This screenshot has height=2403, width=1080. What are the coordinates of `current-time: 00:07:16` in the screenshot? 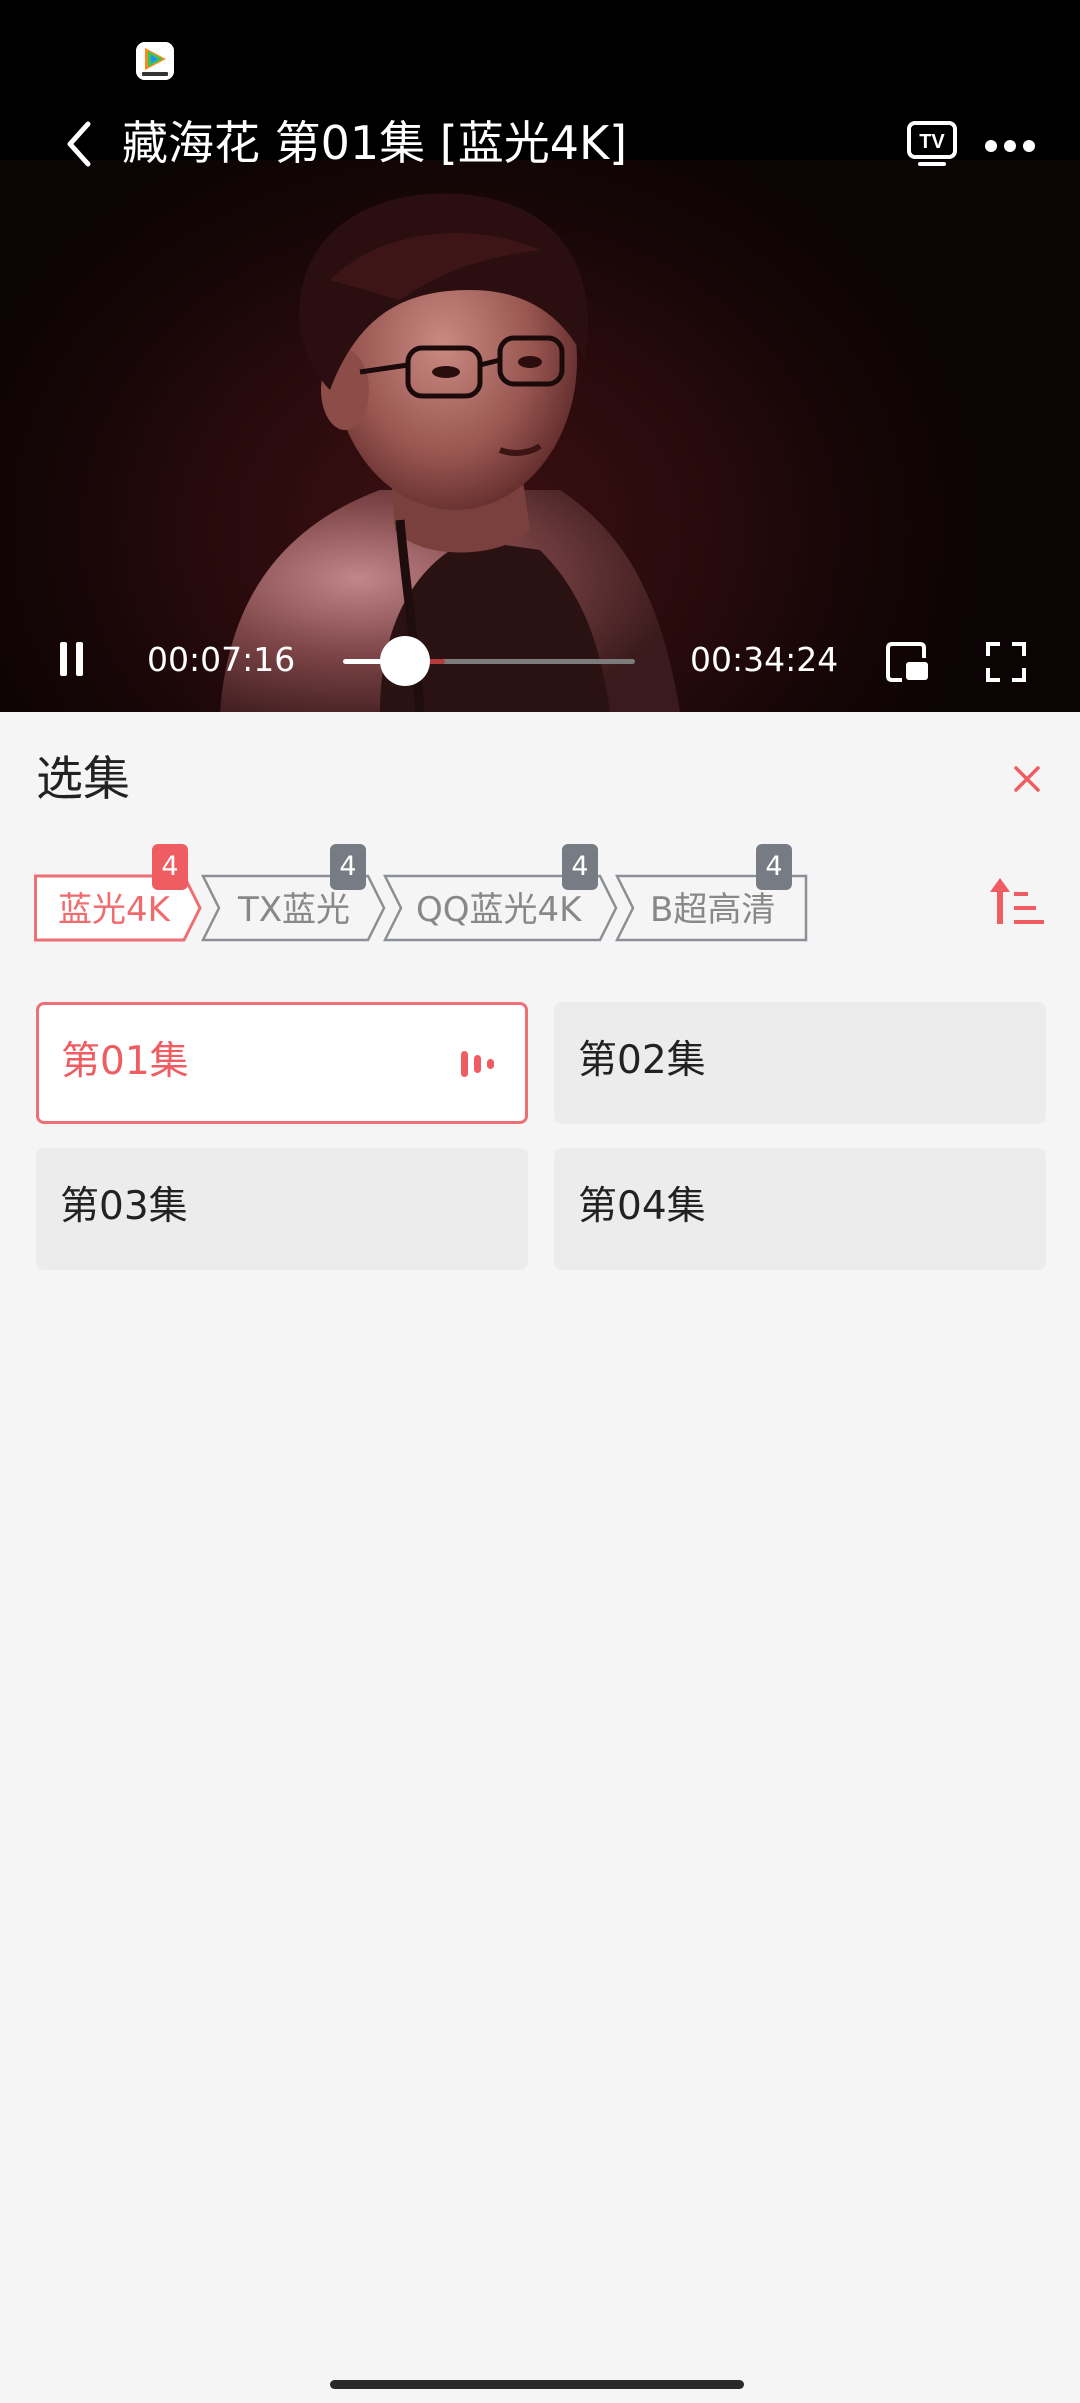 It's located at (221, 659).